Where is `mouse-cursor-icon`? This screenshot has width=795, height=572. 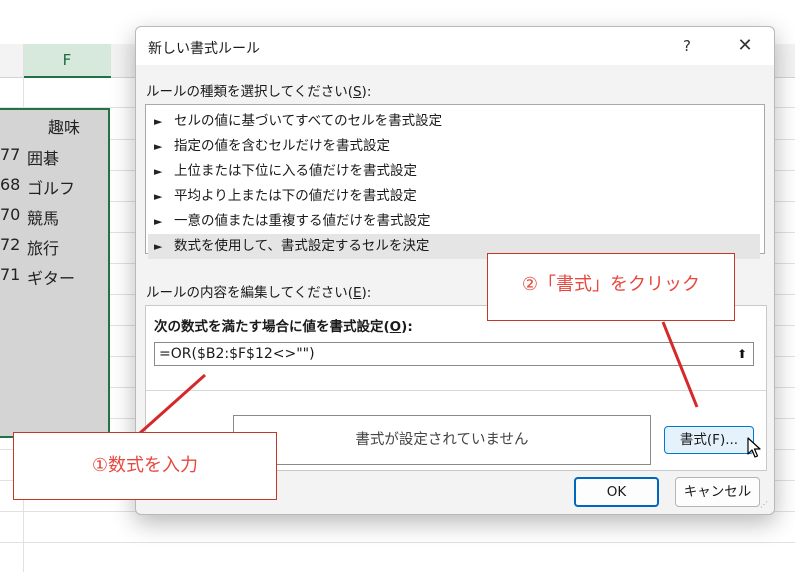 mouse-cursor-icon is located at coordinates (754, 447).